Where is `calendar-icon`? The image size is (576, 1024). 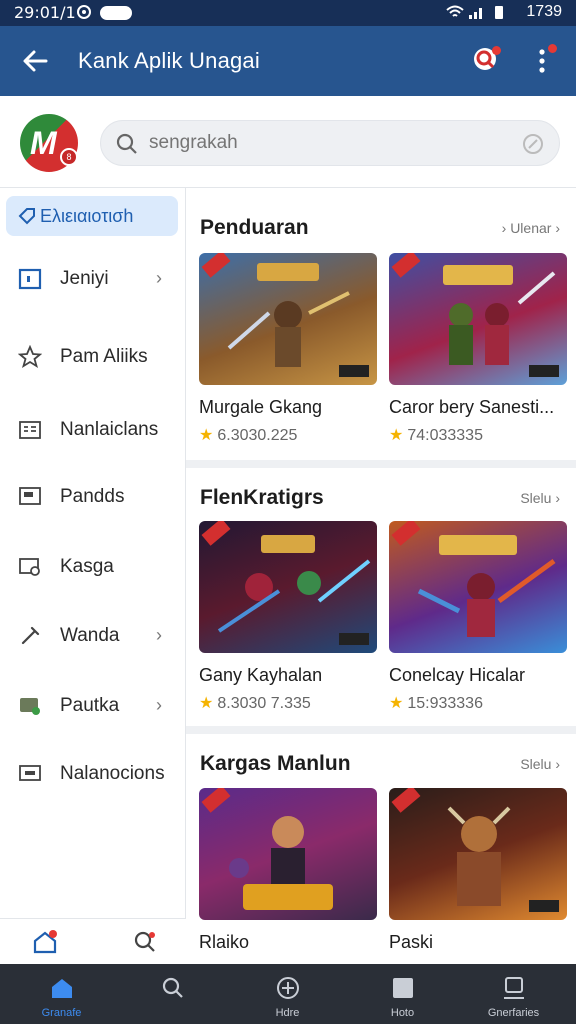 calendar-icon is located at coordinates (30, 279).